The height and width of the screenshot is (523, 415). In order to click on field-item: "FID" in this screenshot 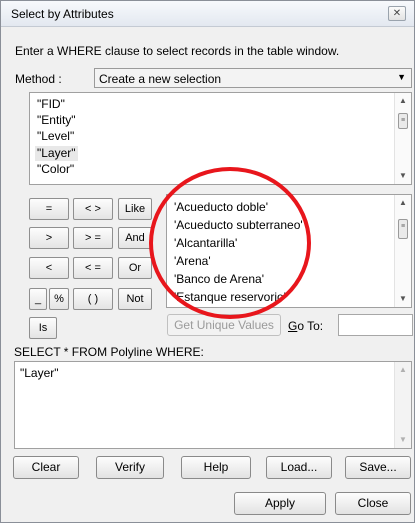, I will do `click(51, 104)`.